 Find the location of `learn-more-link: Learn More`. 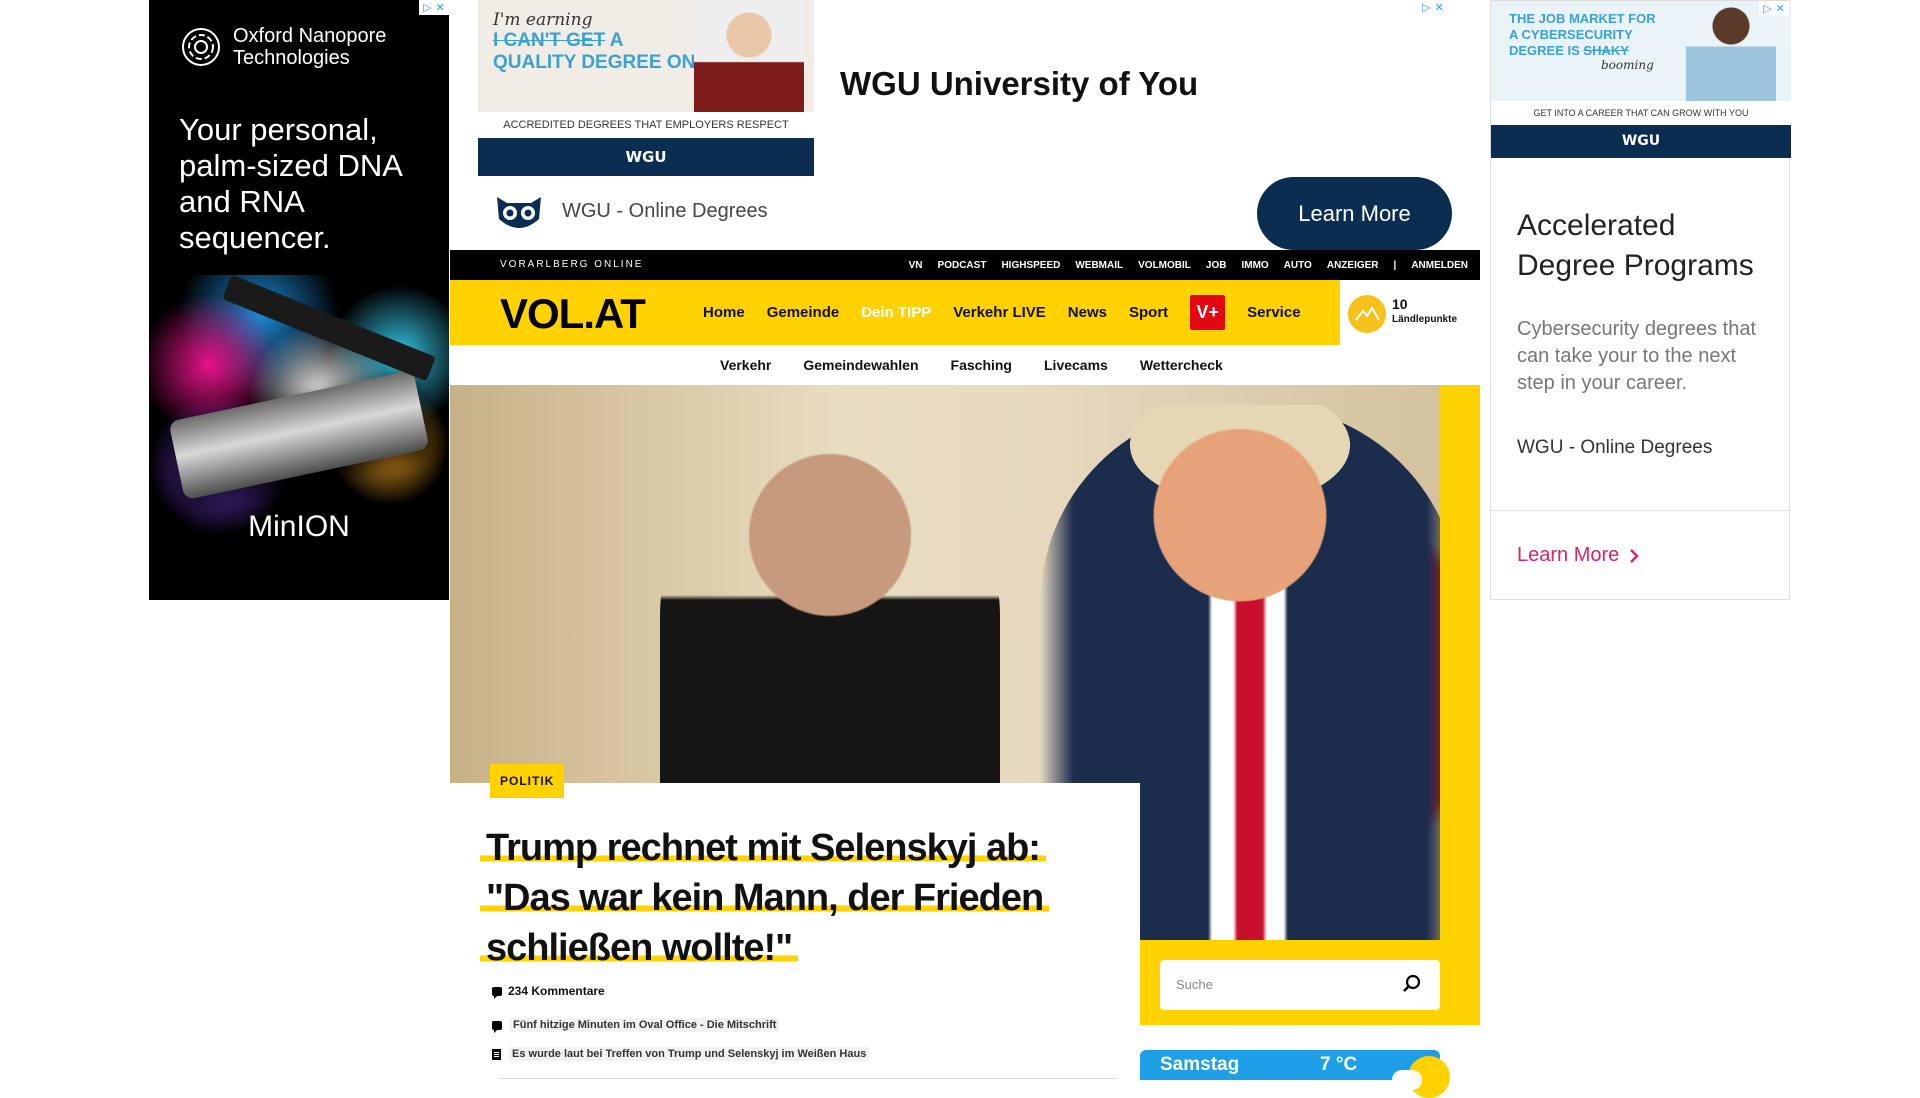

learn-more-link: Learn More is located at coordinates (1578, 555).